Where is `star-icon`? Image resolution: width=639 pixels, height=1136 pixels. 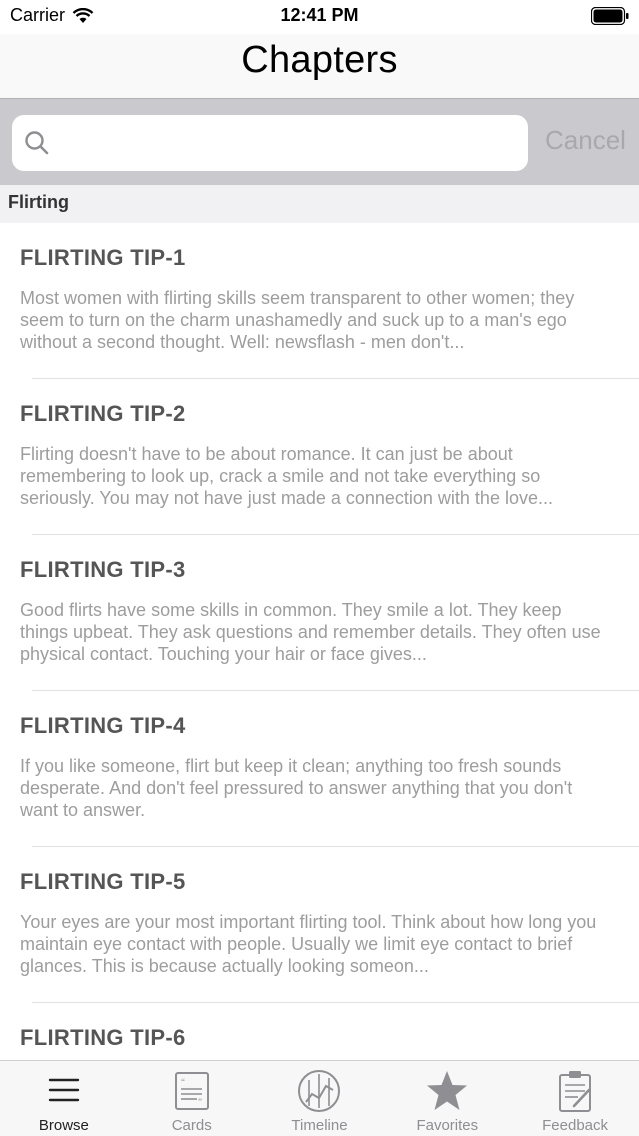
star-icon is located at coordinates (447, 1090).